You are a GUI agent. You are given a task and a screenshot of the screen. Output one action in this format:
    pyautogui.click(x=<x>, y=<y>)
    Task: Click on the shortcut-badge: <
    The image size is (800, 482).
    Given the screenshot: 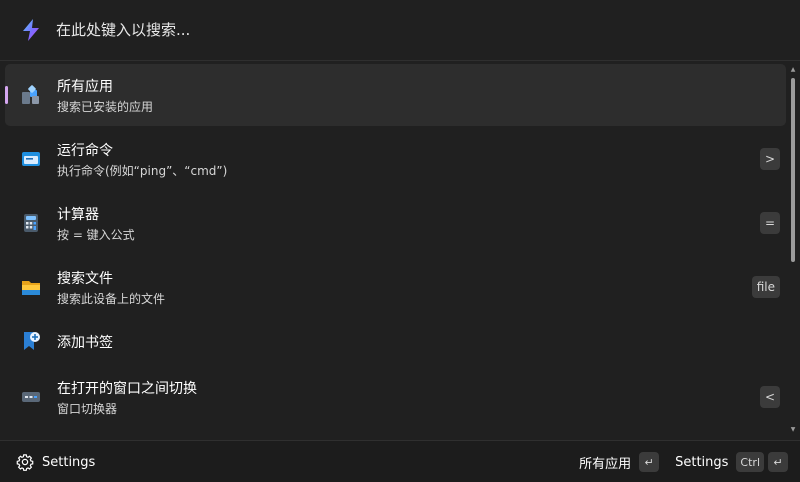 What is the action you would take?
    pyautogui.click(x=769, y=397)
    